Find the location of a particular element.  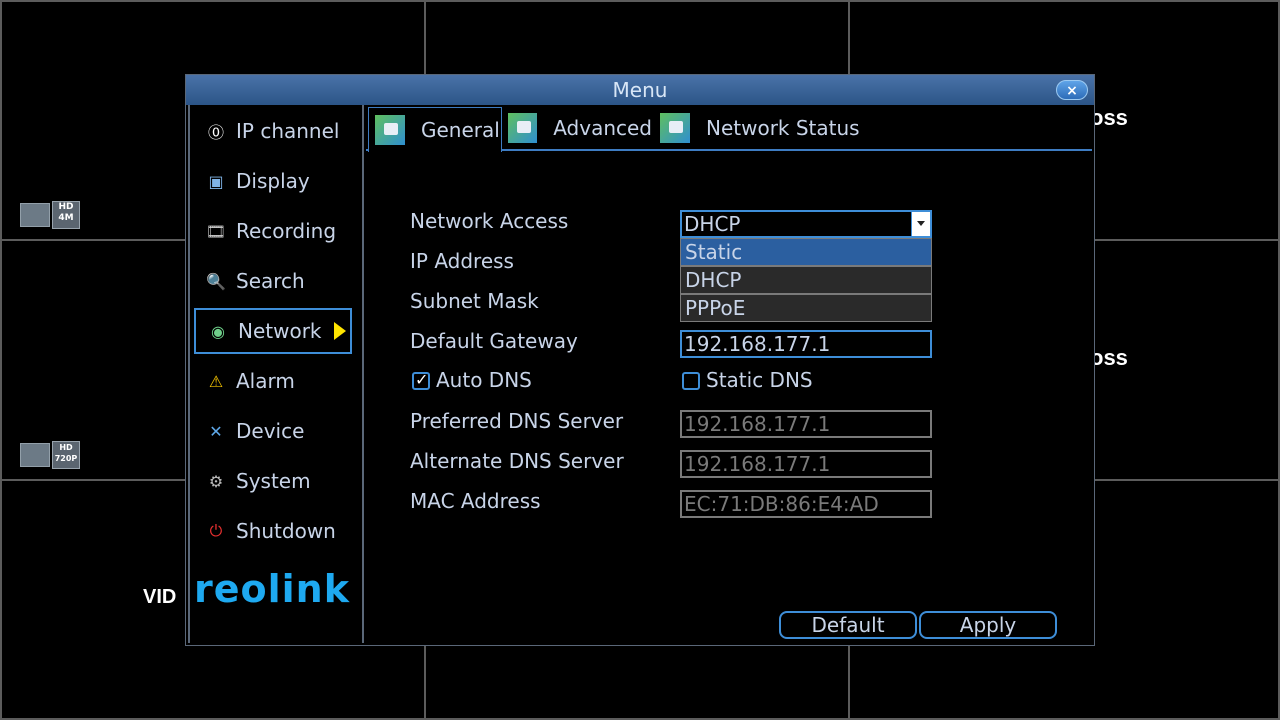

general-tab-icon is located at coordinates (390, 130).